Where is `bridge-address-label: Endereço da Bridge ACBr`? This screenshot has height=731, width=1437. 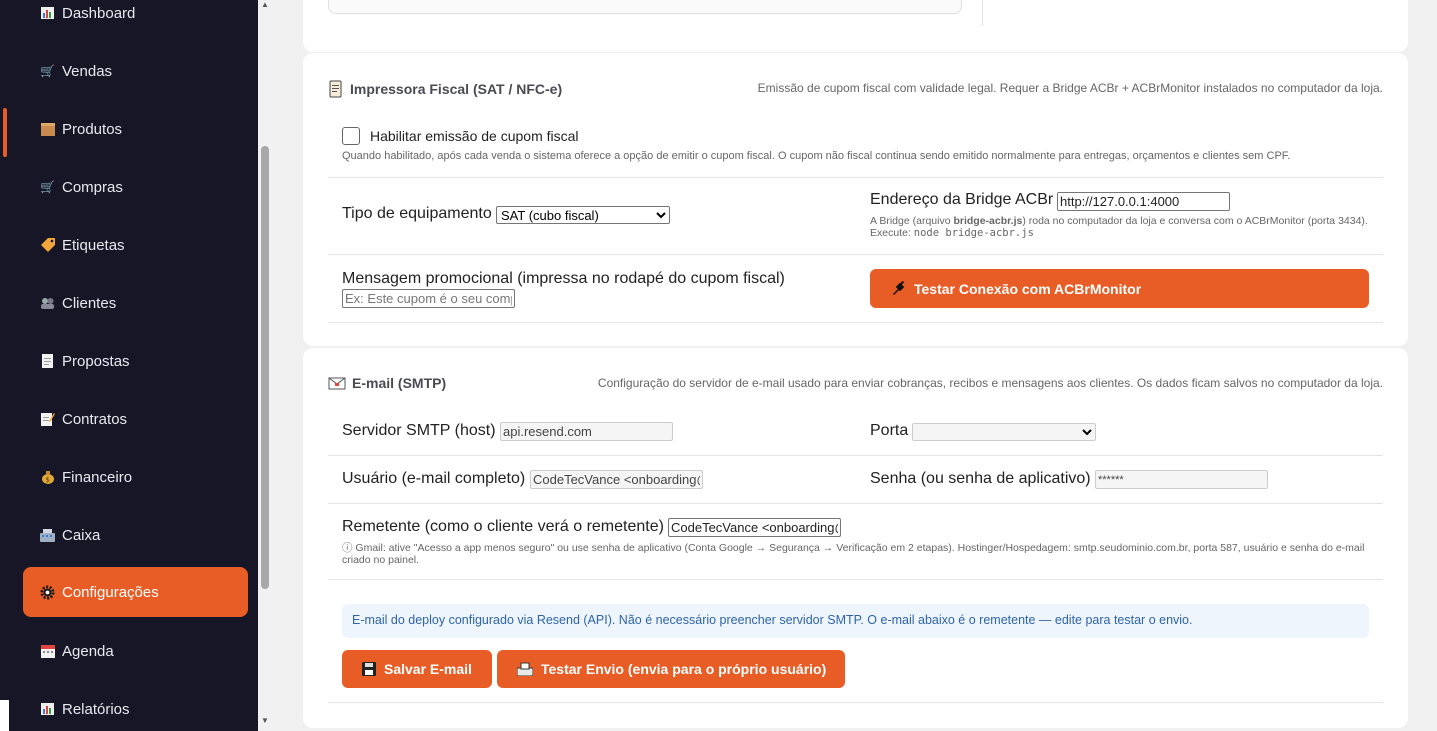
bridge-address-label: Endereço da Bridge ACBr is located at coordinates (962, 199).